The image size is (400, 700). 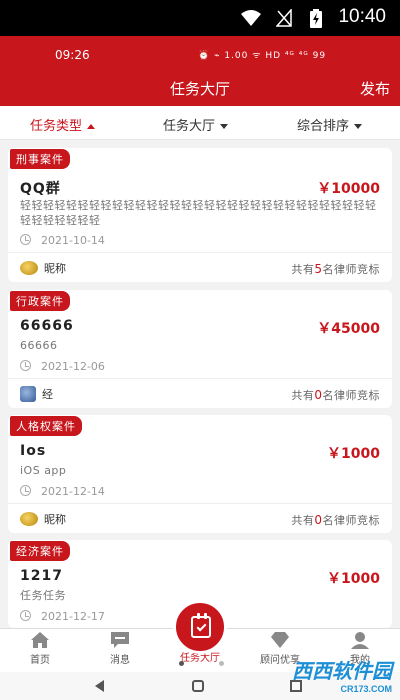 I want to click on bid-count: 共有5名律师竞标, so click(x=335, y=269).